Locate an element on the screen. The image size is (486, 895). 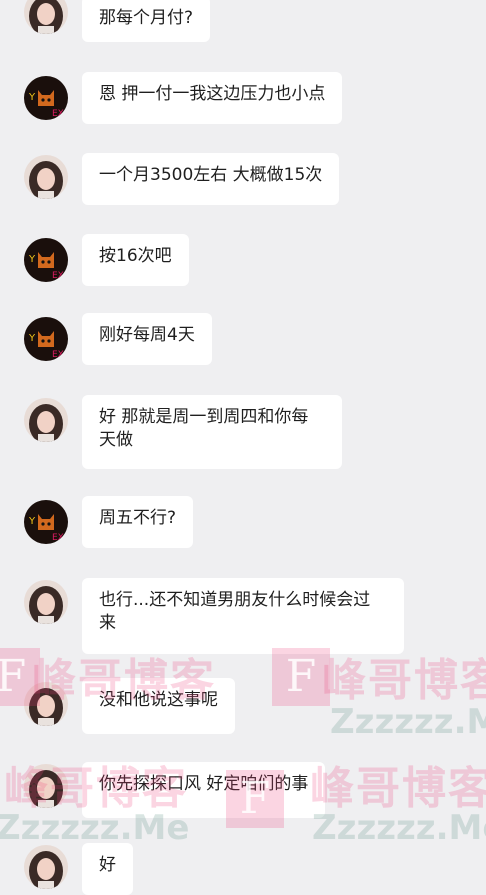
message-bubble: 周五不行? is located at coordinates (138, 522).